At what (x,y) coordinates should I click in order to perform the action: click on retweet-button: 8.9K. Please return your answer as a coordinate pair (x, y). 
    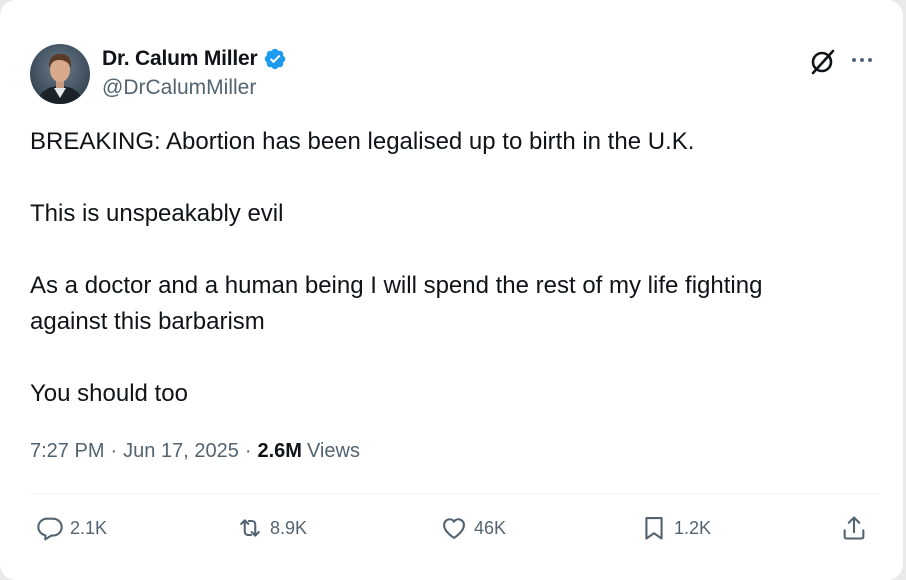
    Looking at the image, I should click on (271, 528).